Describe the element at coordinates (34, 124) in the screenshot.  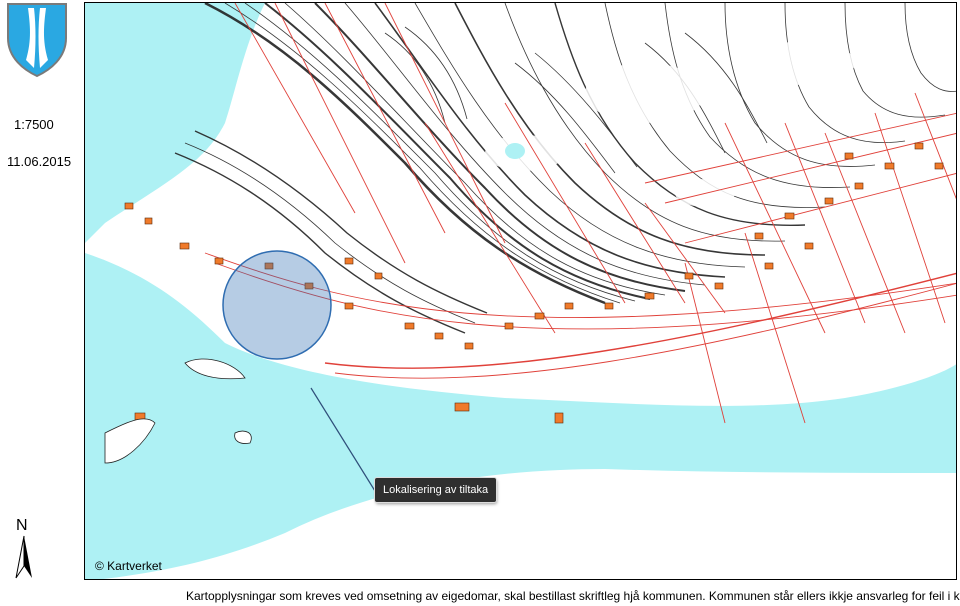
I see `map-scale: 1:7500` at that location.